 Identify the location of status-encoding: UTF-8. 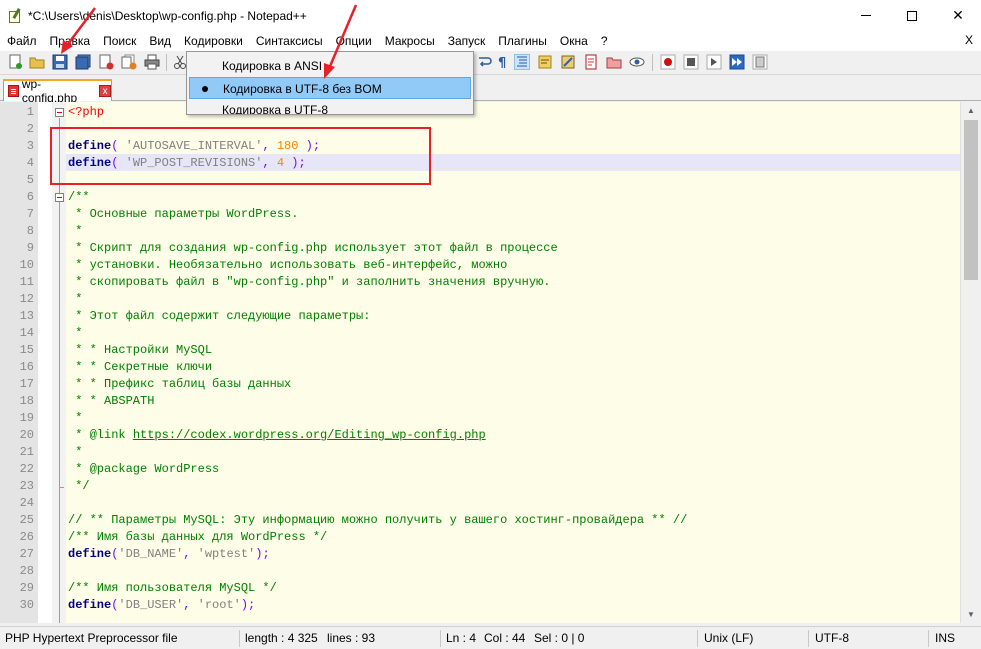
(832, 638).